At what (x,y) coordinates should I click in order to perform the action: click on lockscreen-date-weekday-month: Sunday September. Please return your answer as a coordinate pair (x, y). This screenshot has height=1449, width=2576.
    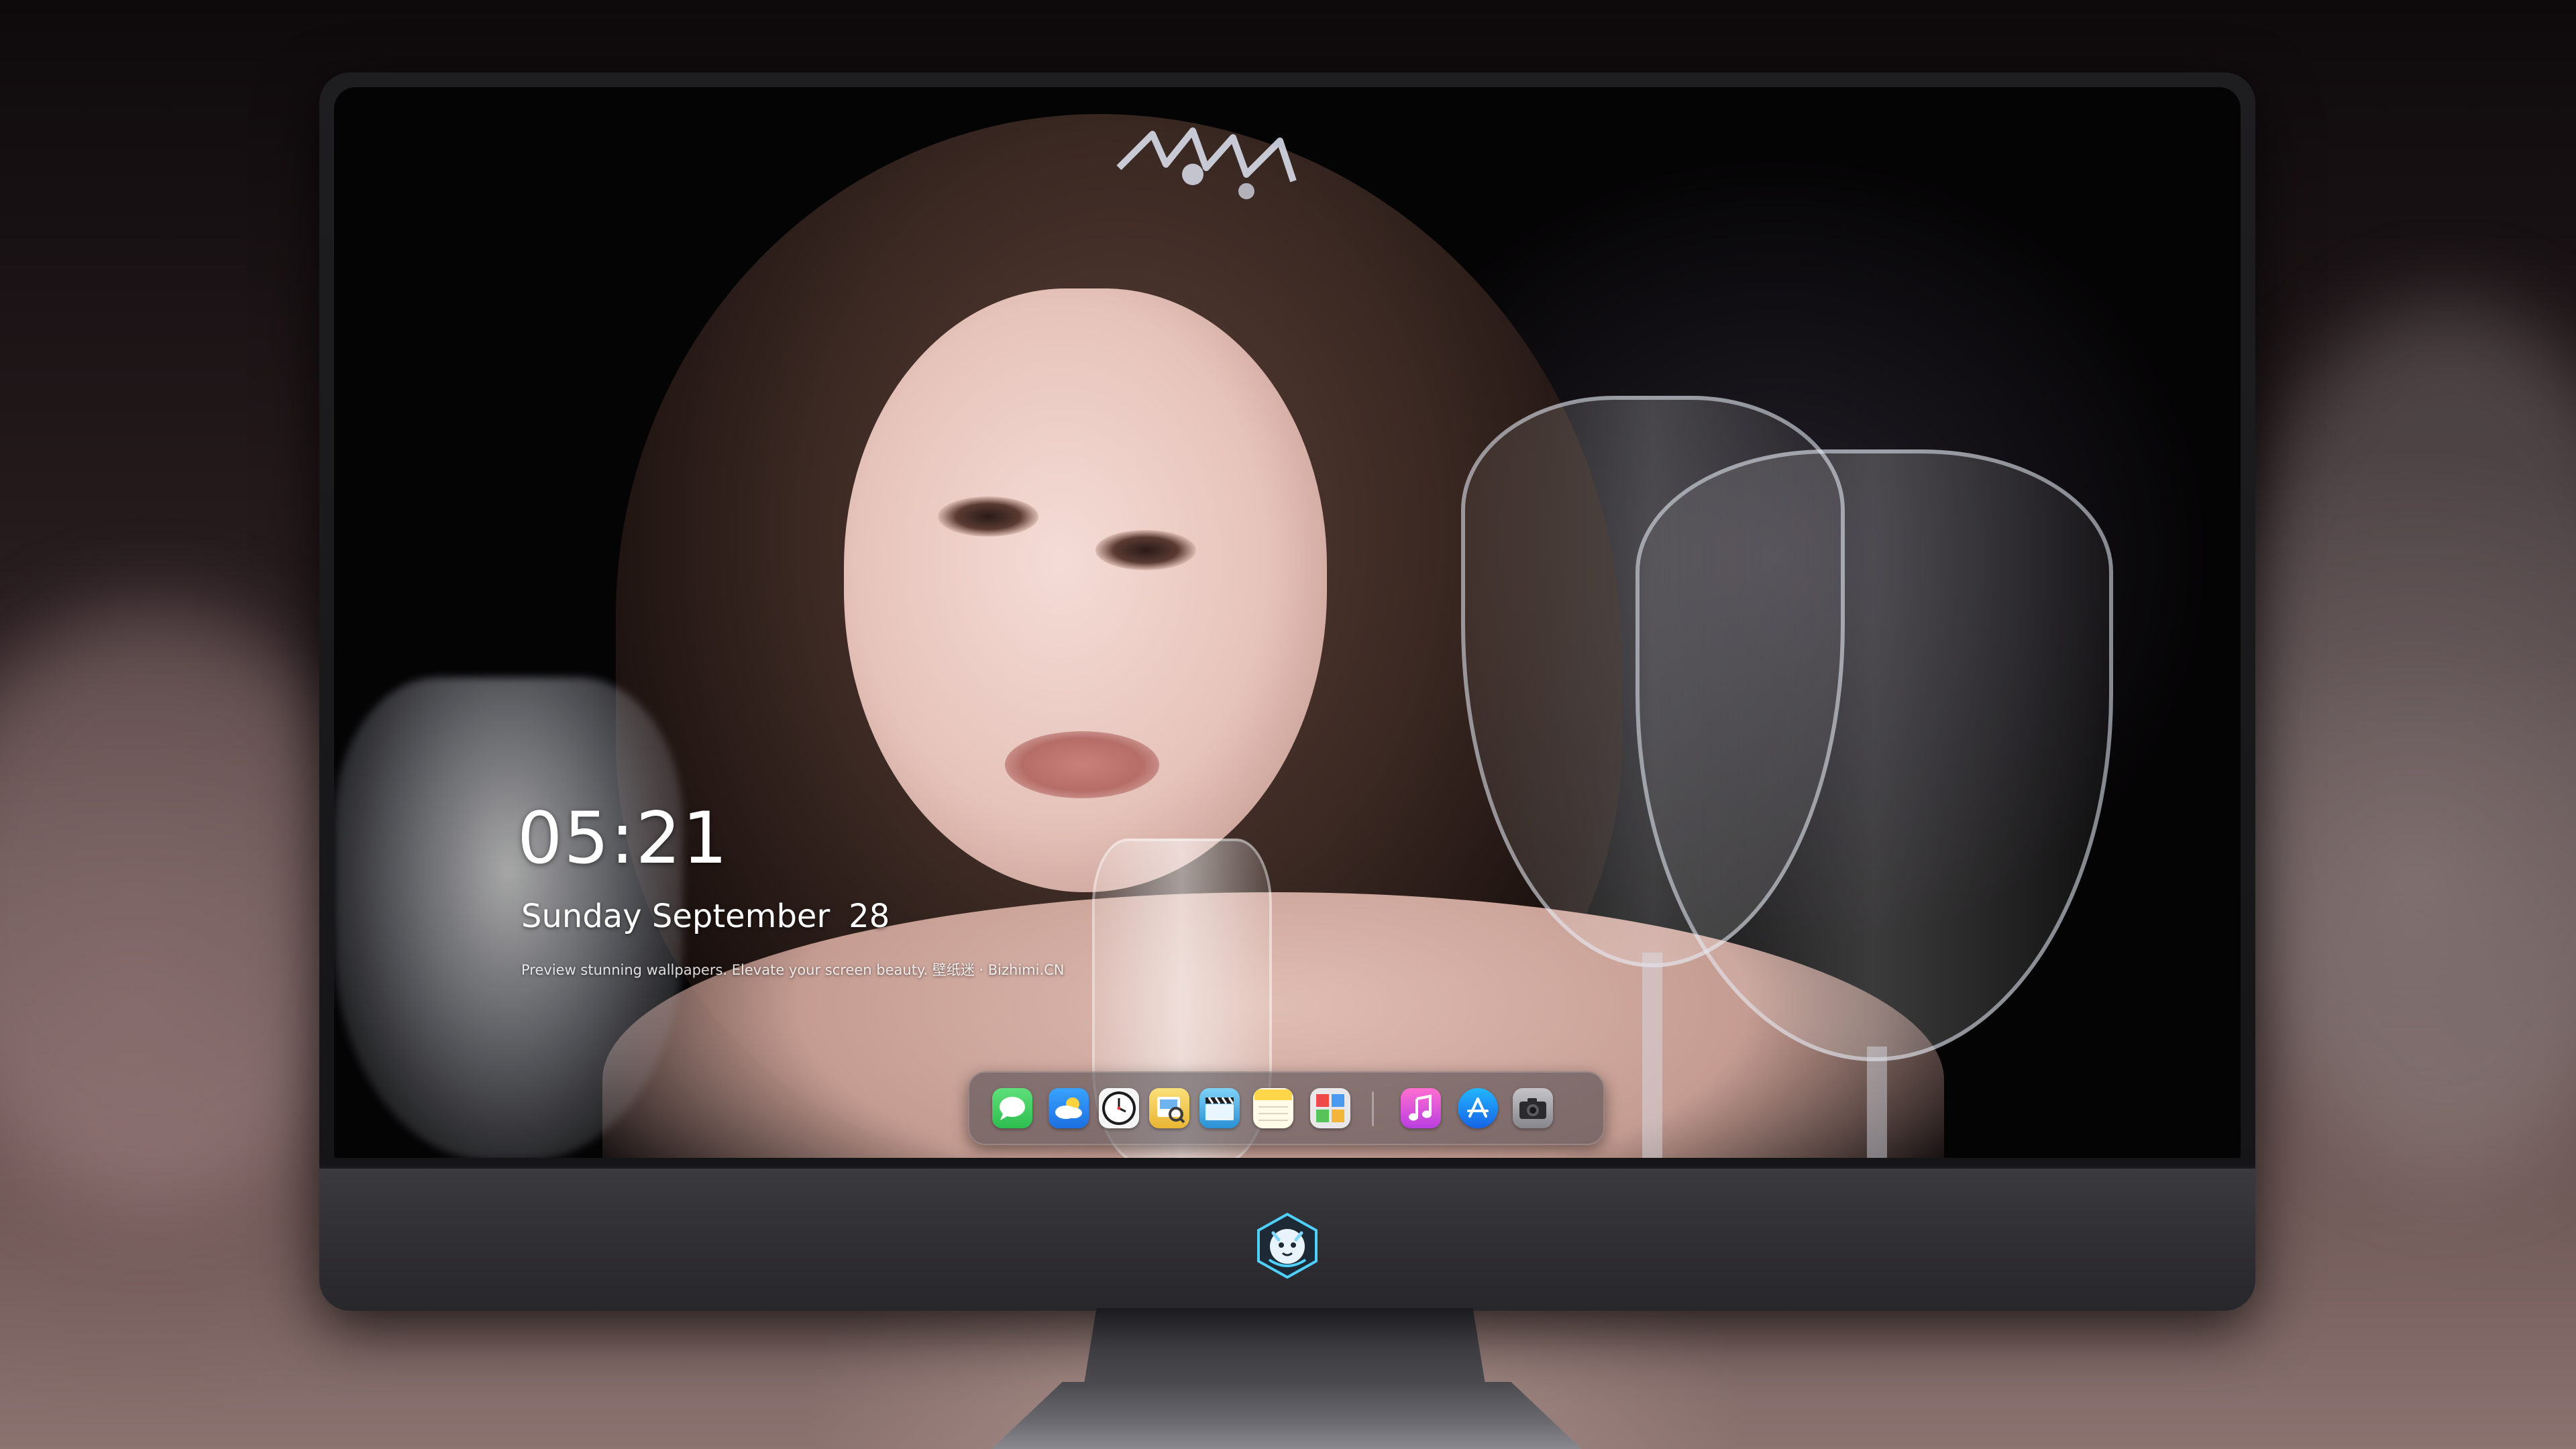
    Looking at the image, I should click on (675, 916).